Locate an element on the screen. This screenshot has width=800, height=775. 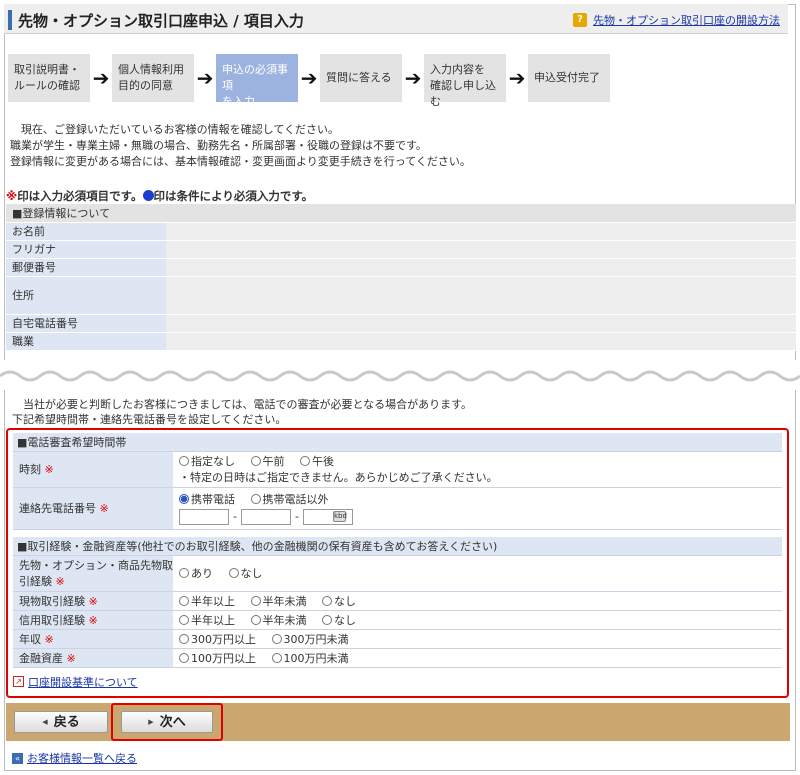
margin-option-over-half-year: 半年以上 is located at coordinates (207, 620).